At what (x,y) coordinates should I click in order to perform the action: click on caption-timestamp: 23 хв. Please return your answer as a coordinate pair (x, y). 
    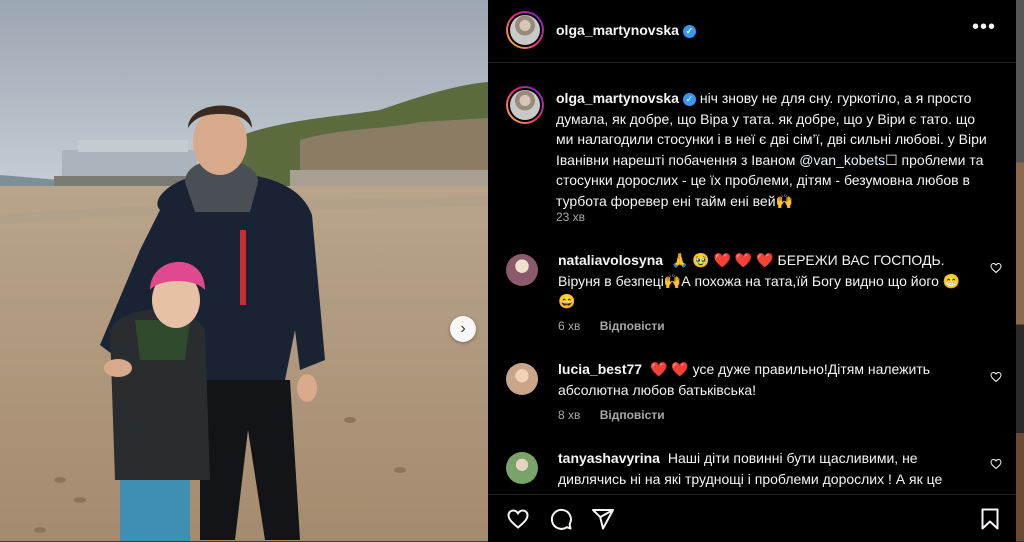
    Looking at the image, I should click on (571, 217).